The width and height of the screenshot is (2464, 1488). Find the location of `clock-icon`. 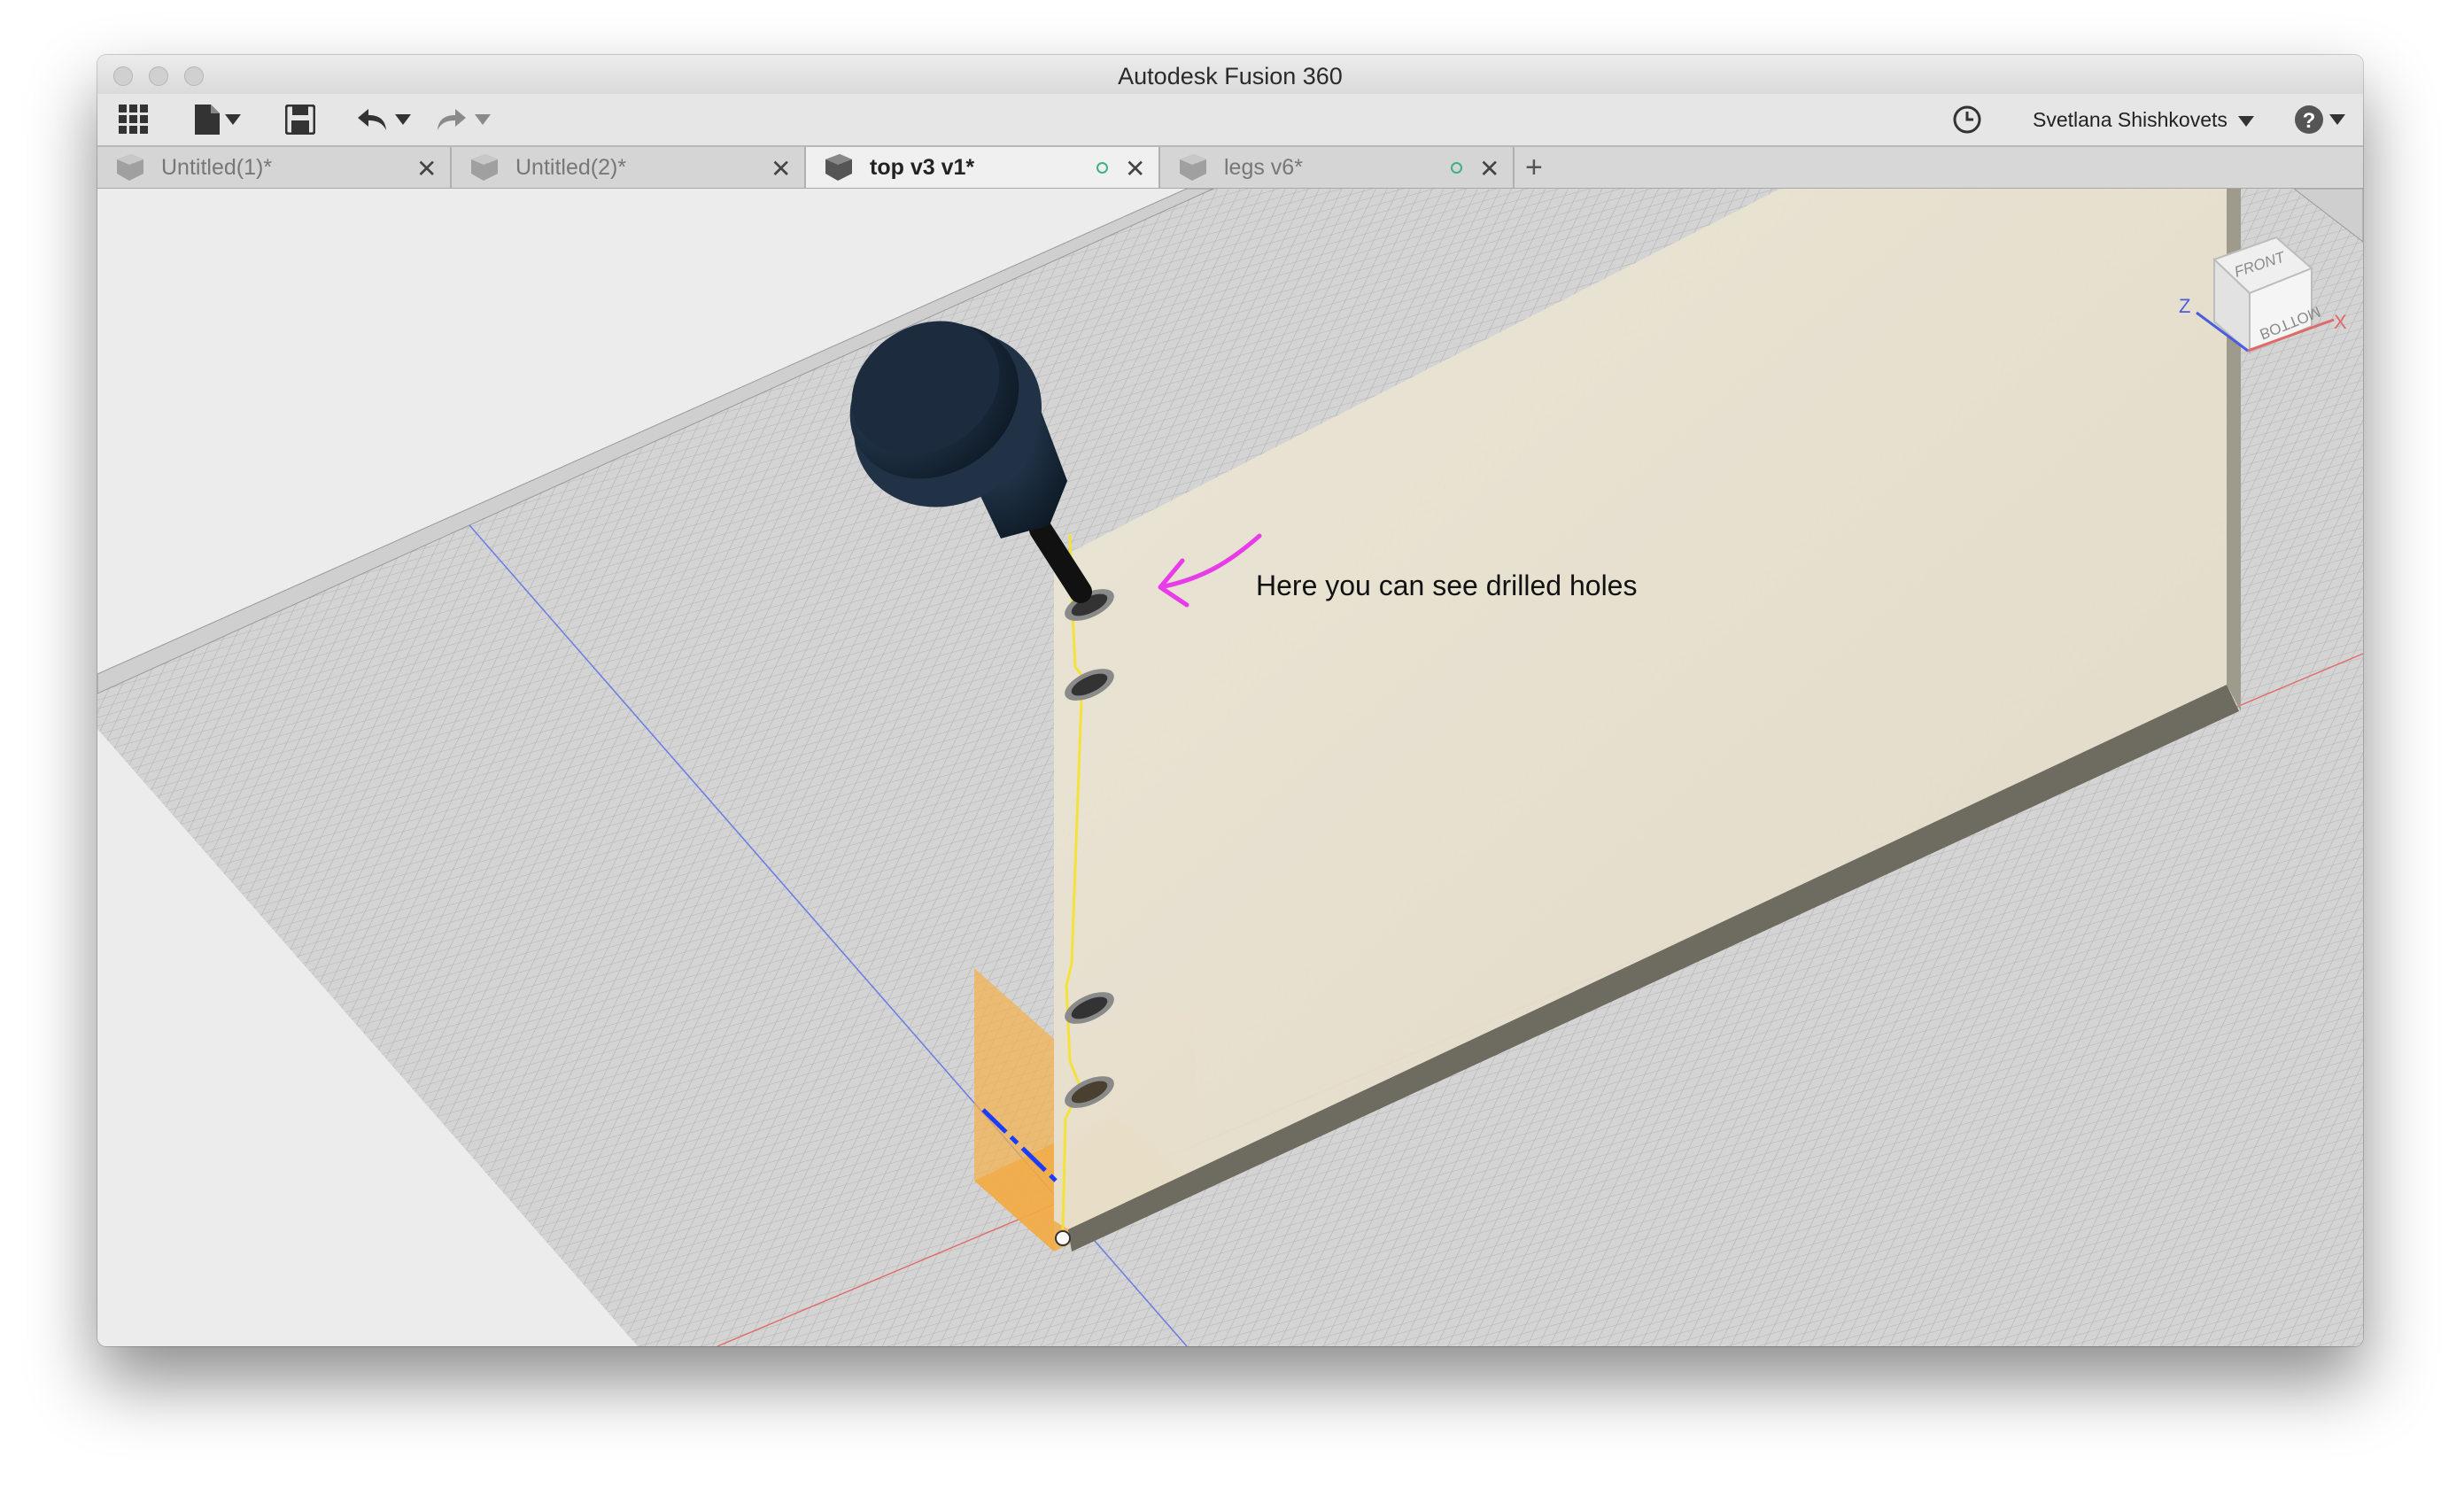

clock-icon is located at coordinates (1967, 120).